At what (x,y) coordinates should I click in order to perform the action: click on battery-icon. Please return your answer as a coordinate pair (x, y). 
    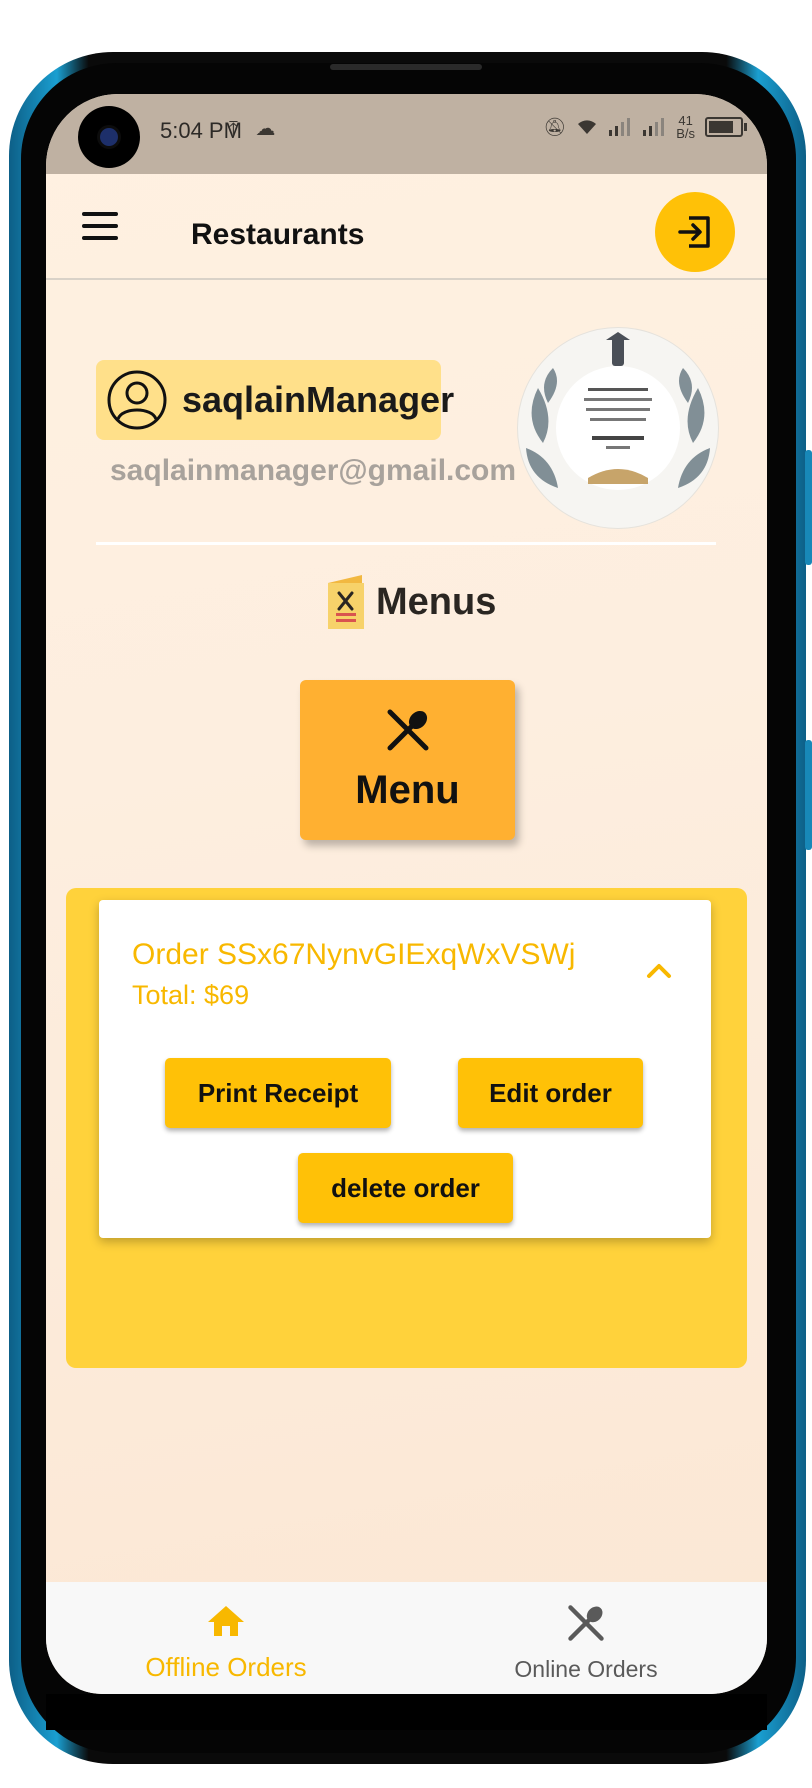
    Looking at the image, I should click on (726, 127).